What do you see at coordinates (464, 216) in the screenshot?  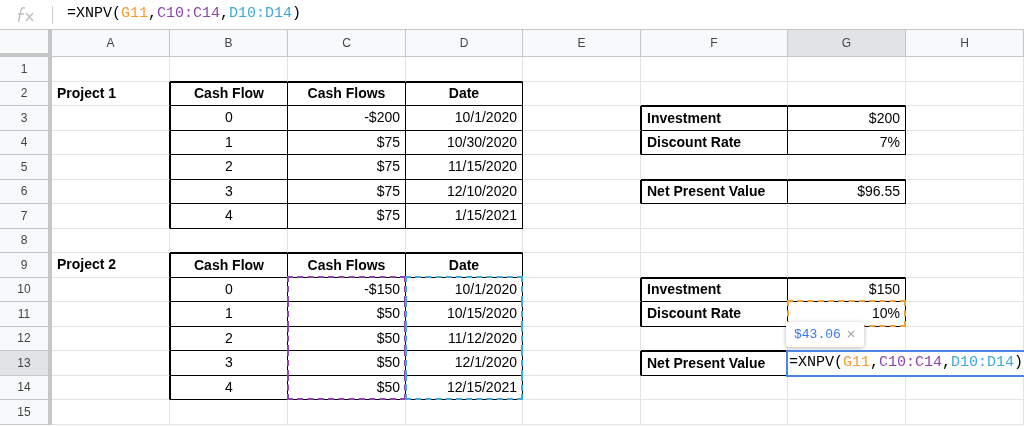 I see `table-cell: 1/15/2021` at bounding box center [464, 216].